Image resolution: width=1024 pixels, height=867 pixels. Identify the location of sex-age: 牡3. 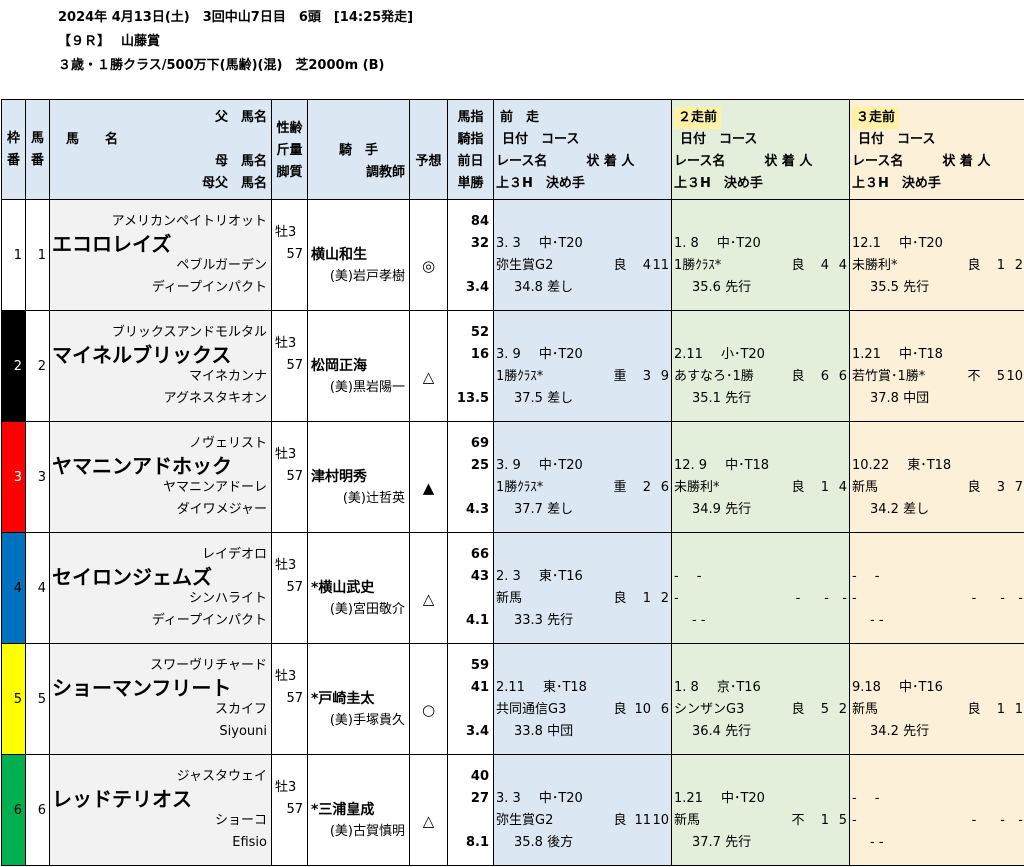
(286, 787).